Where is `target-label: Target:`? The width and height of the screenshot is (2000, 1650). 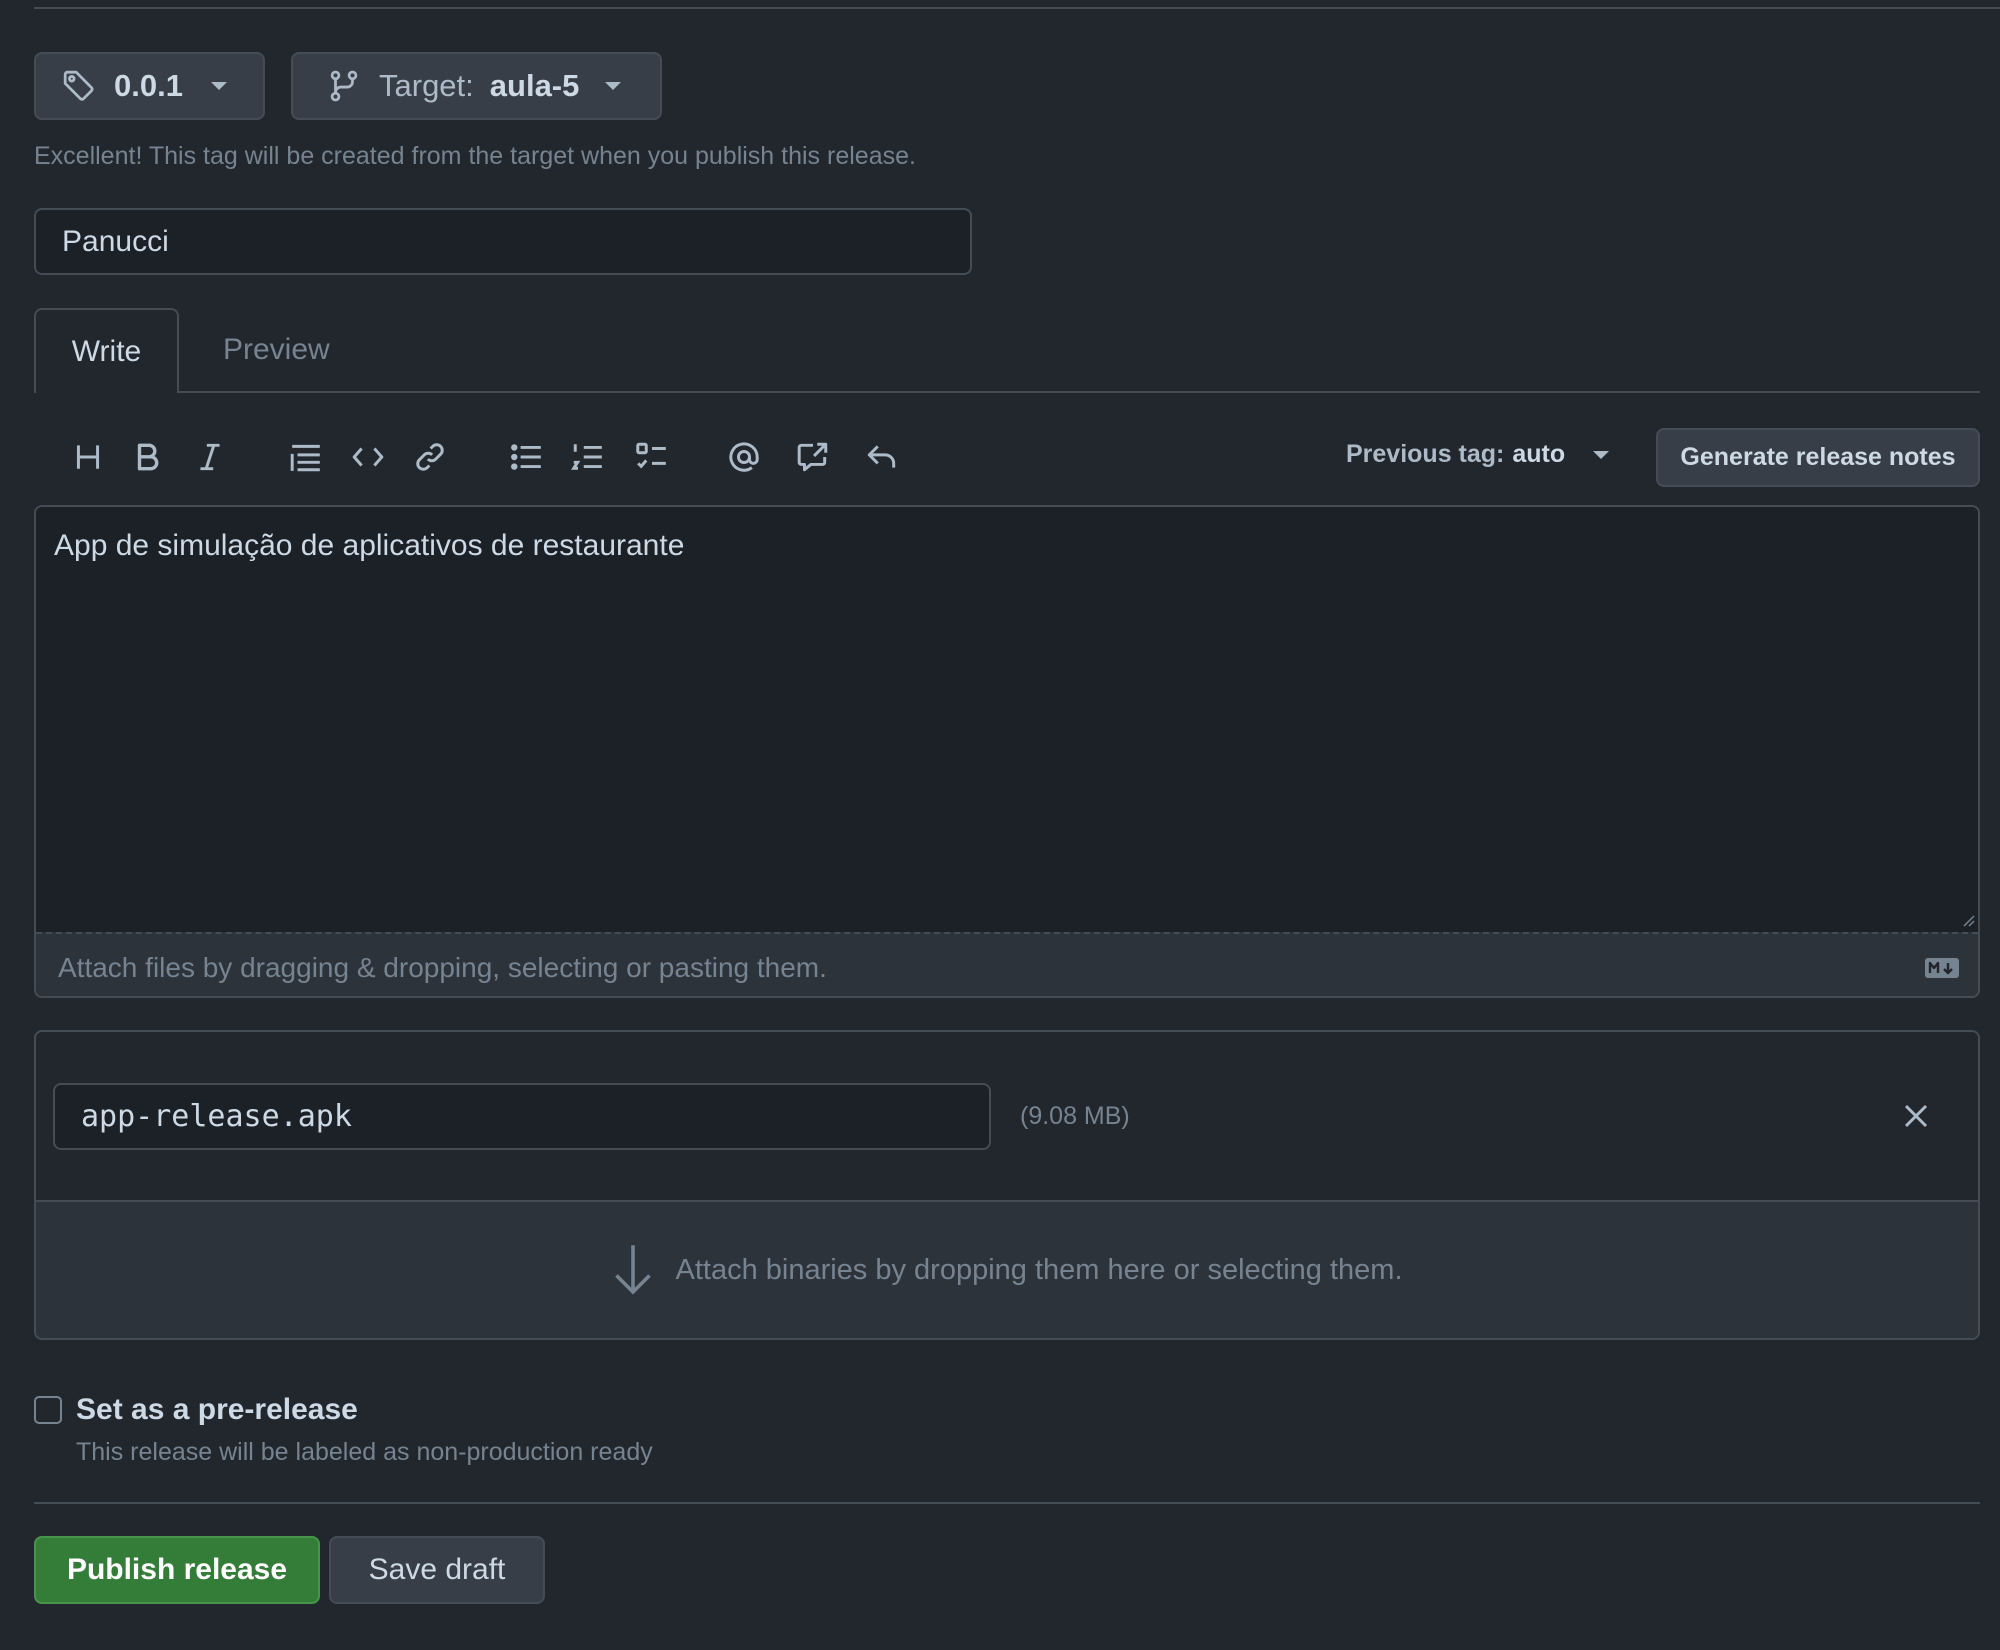 target-label: Target: is located at coordinates (426, 85).